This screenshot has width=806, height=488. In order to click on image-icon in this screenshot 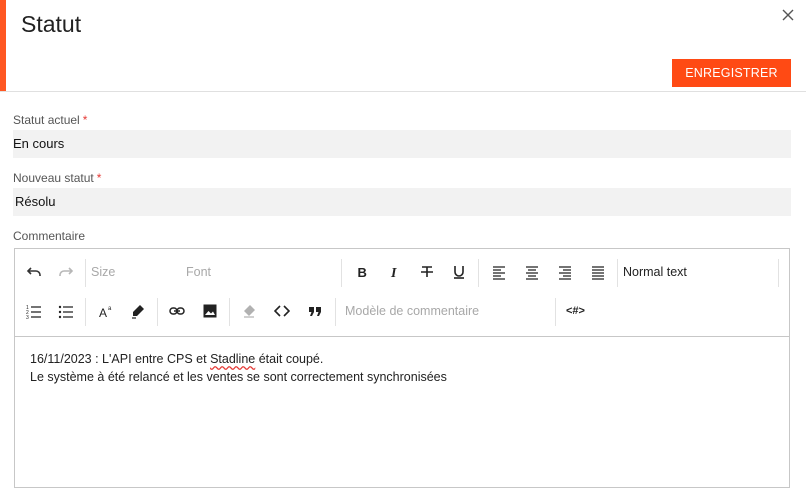, I will do `click(210, 311)`.